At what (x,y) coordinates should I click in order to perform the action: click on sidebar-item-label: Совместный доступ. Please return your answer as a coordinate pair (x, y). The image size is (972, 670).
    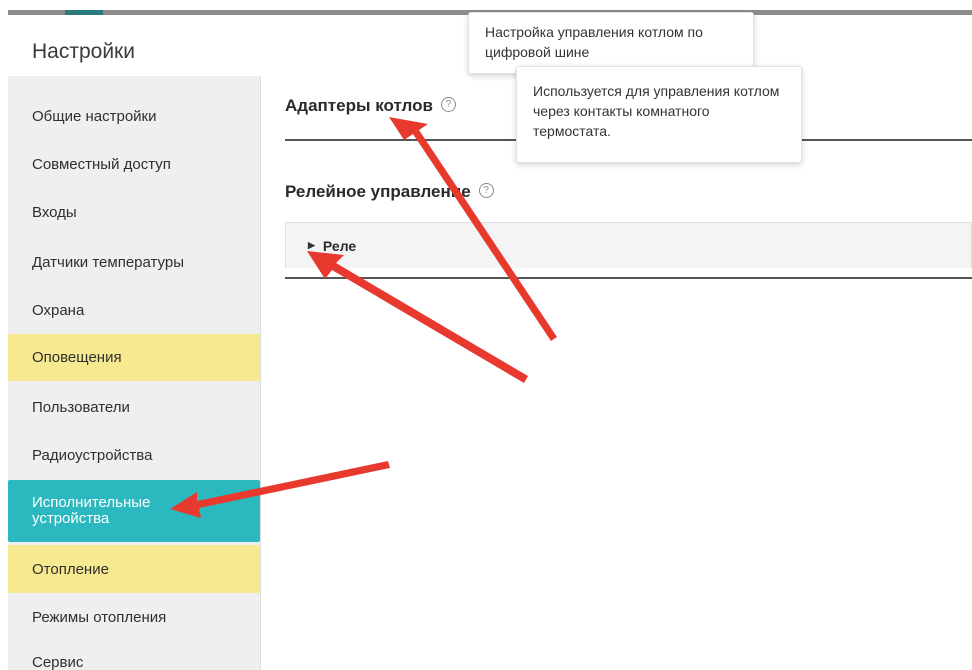
    Looking at the image, I should click on (101, 164).